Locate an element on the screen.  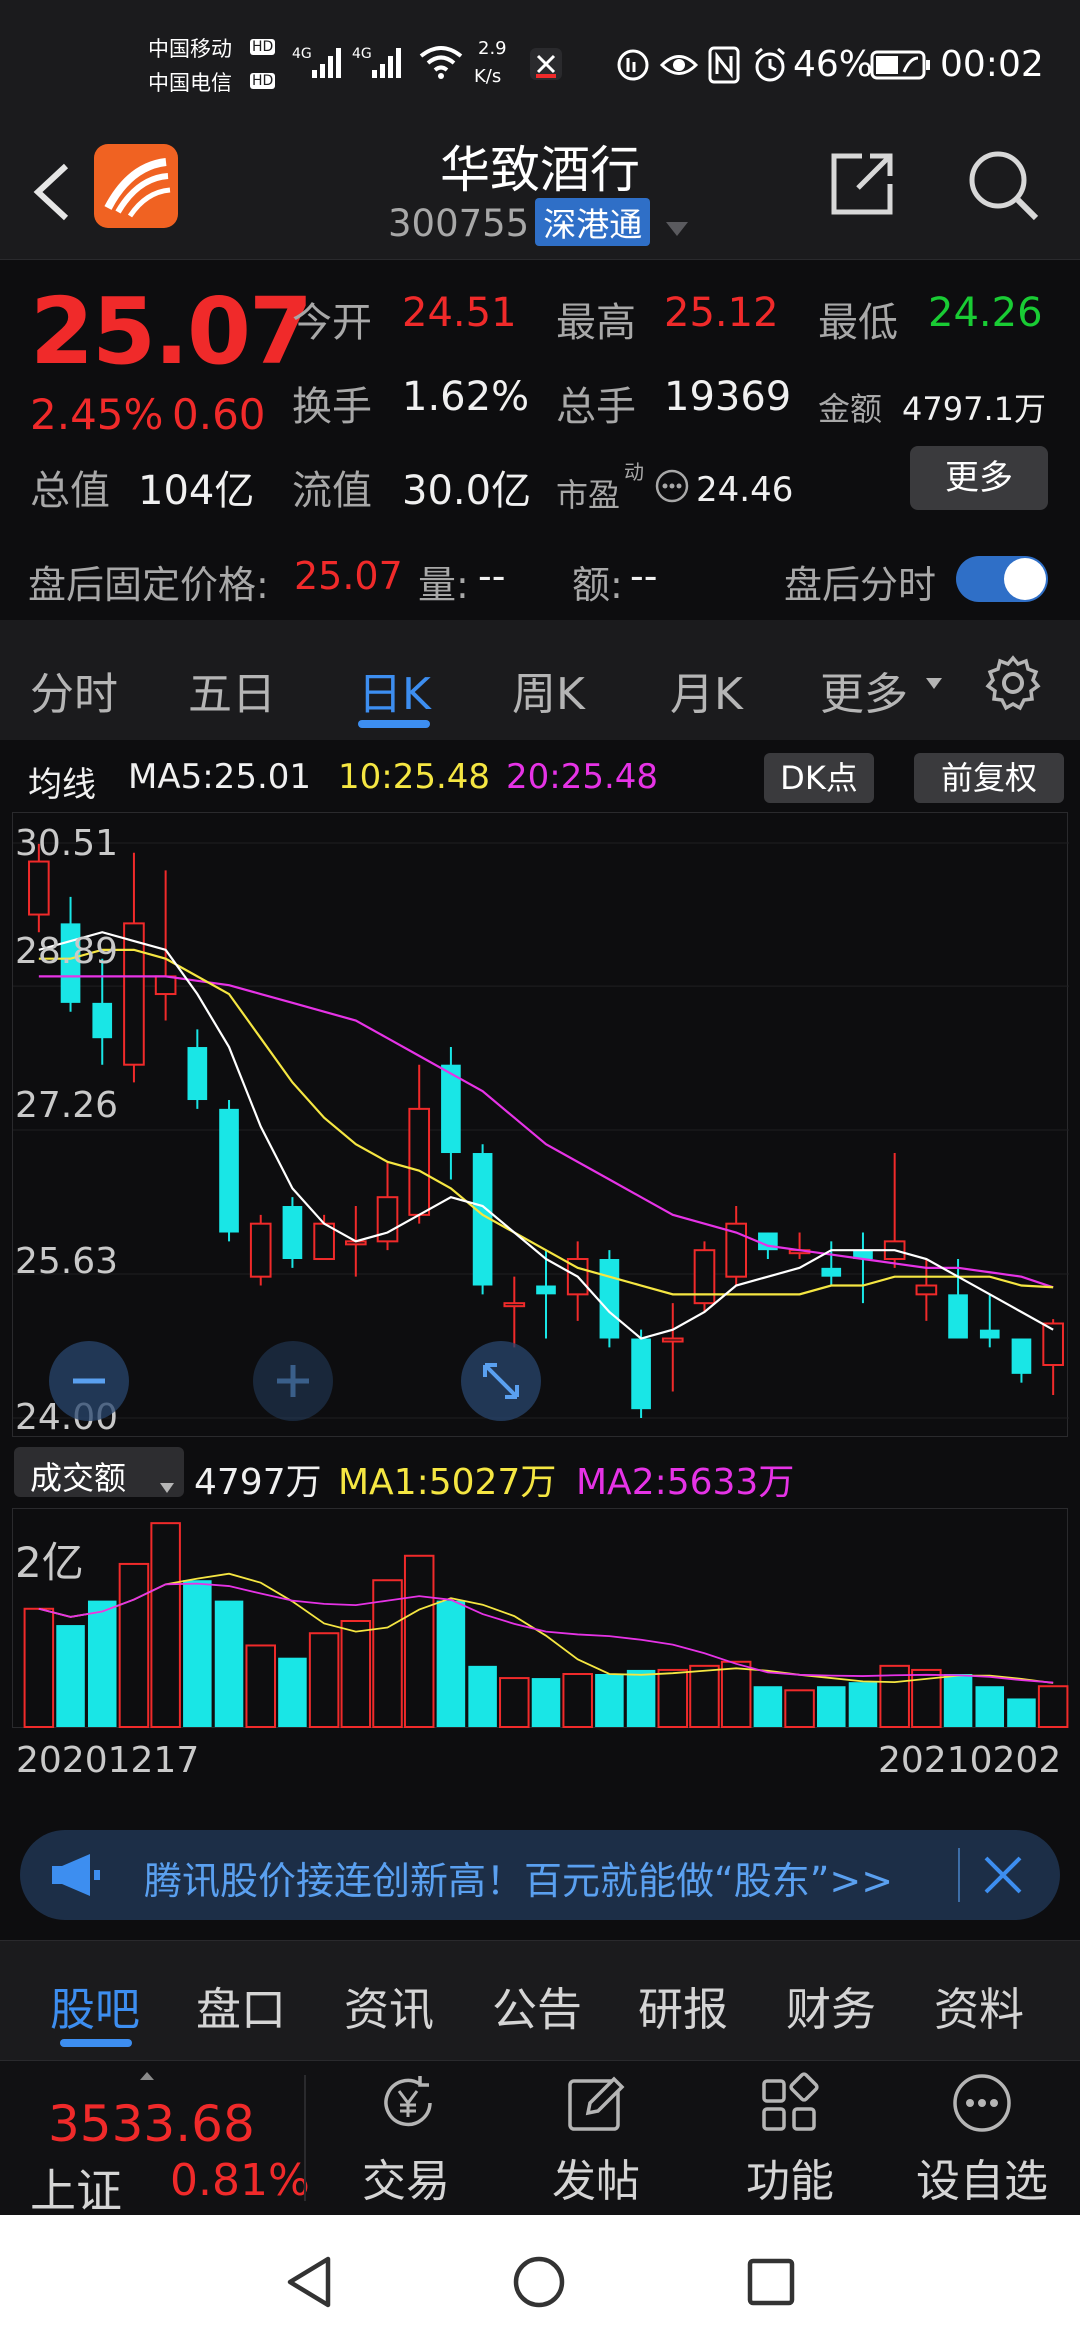
battery-icon is located at coordinates (901, 65).